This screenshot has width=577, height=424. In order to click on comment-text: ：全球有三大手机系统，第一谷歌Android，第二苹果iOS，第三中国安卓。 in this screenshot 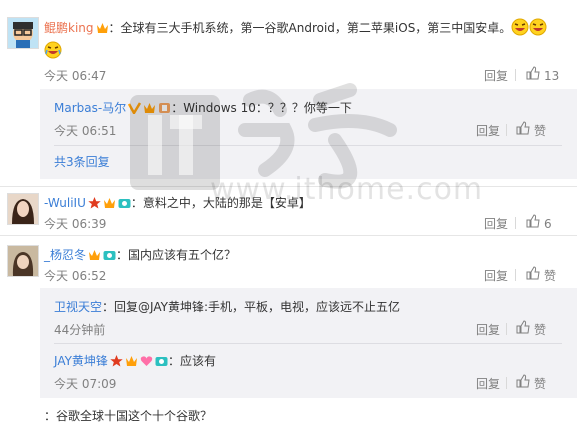, I will do `click(310, 28)`.